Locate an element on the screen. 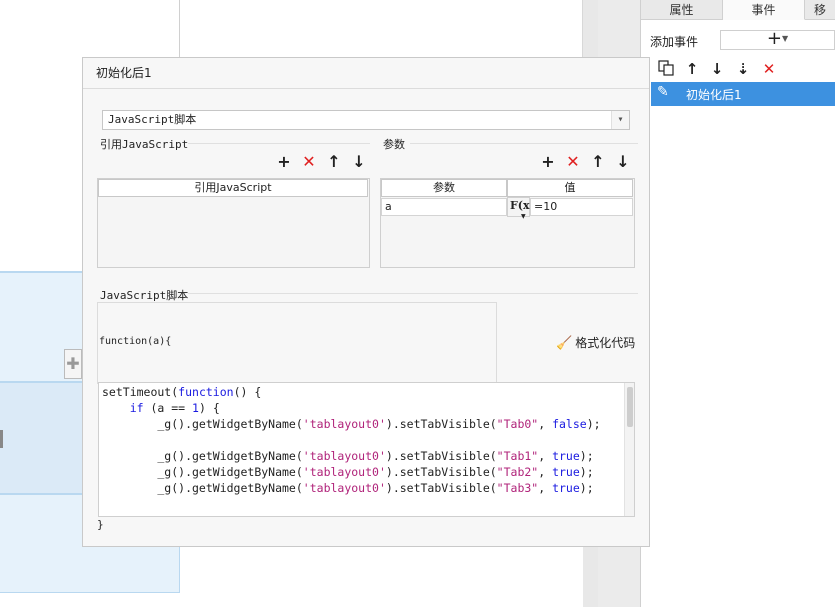 This screenshot has width=835, height=607. tab-events: 事件 is located at coordinates (764, 10).